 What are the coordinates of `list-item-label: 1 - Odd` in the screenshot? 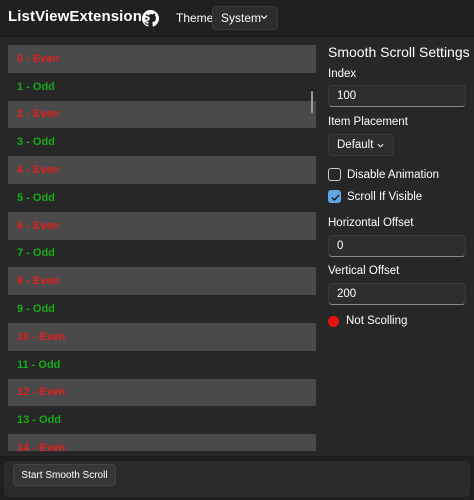 It's located at (36, 86).